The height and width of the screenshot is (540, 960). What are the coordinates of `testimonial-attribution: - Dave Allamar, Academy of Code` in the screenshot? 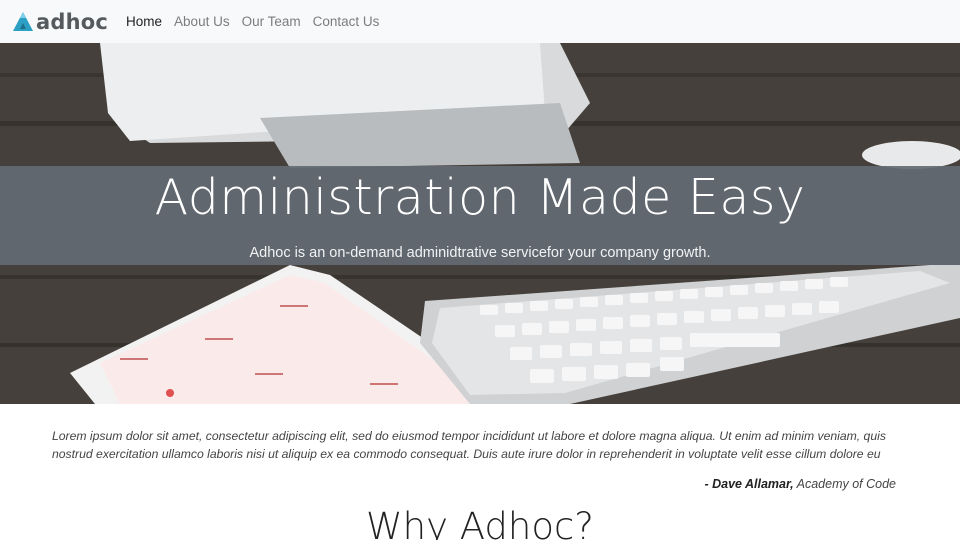 It's located at (800, 484).